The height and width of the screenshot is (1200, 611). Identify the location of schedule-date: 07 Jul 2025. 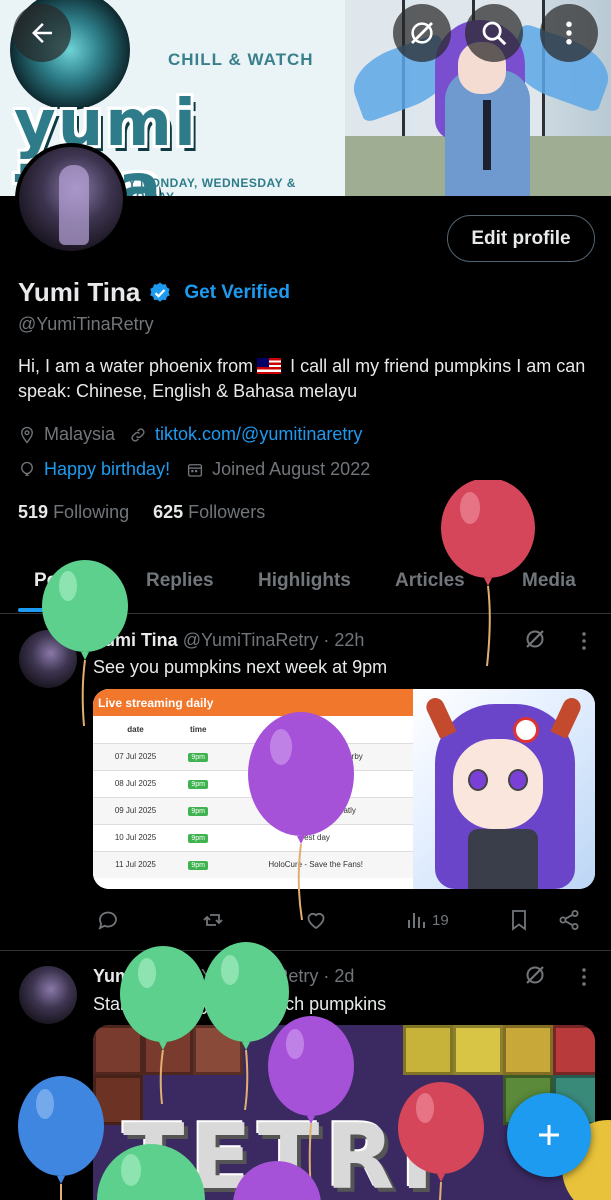
(136, 756).